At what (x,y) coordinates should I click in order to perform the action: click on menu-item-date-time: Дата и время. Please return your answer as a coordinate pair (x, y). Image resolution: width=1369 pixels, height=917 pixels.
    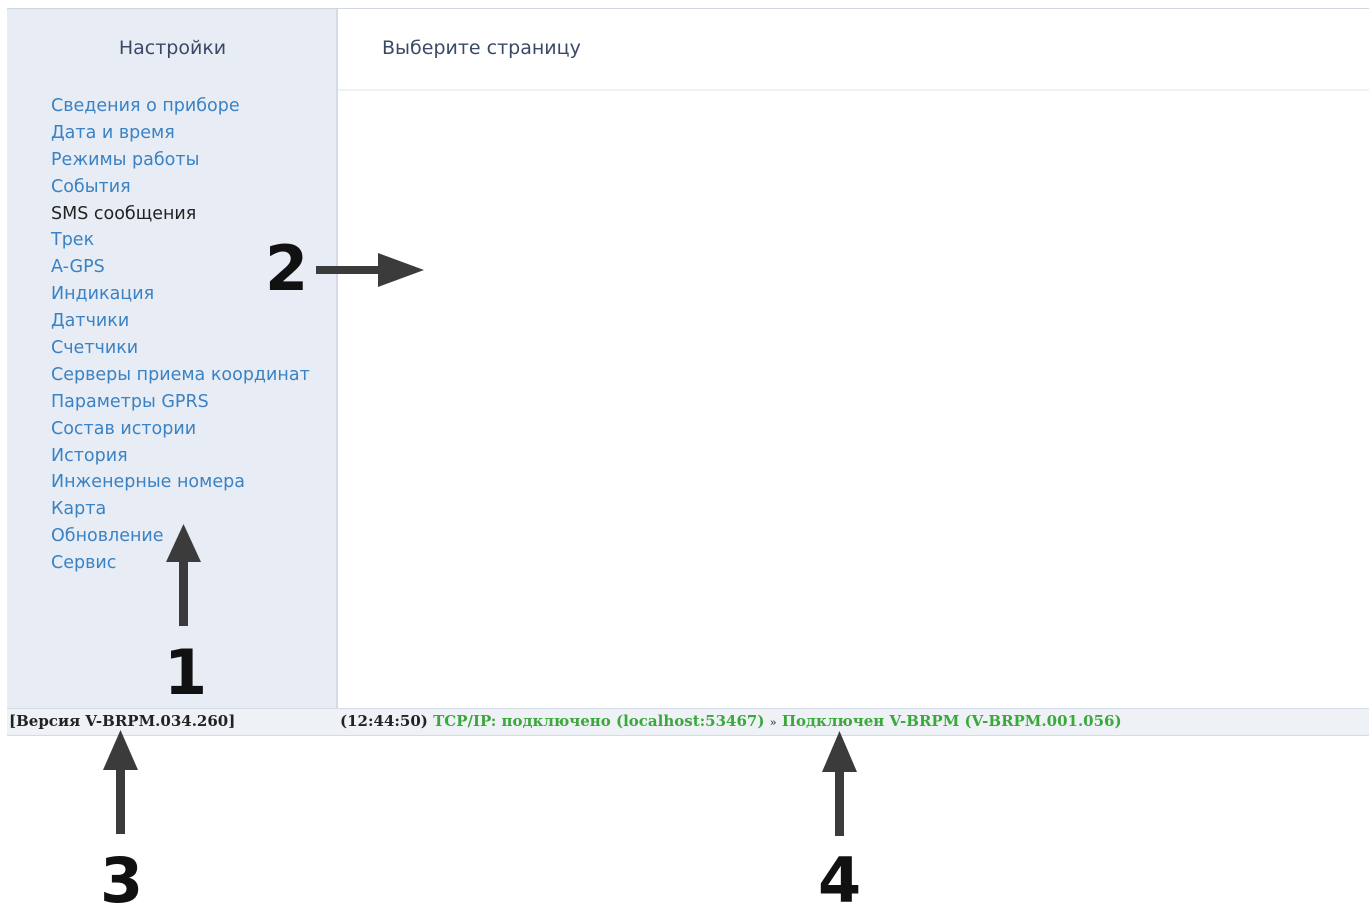
    Looking at the image, I should click on (180, 133).